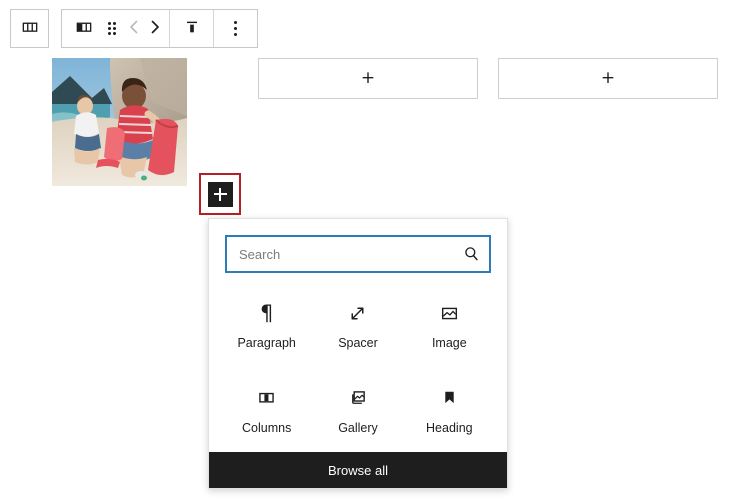  Describe the element at coordinates (266, 312) in the screenshot. I see `paragraph-icon: ¶` at that location.